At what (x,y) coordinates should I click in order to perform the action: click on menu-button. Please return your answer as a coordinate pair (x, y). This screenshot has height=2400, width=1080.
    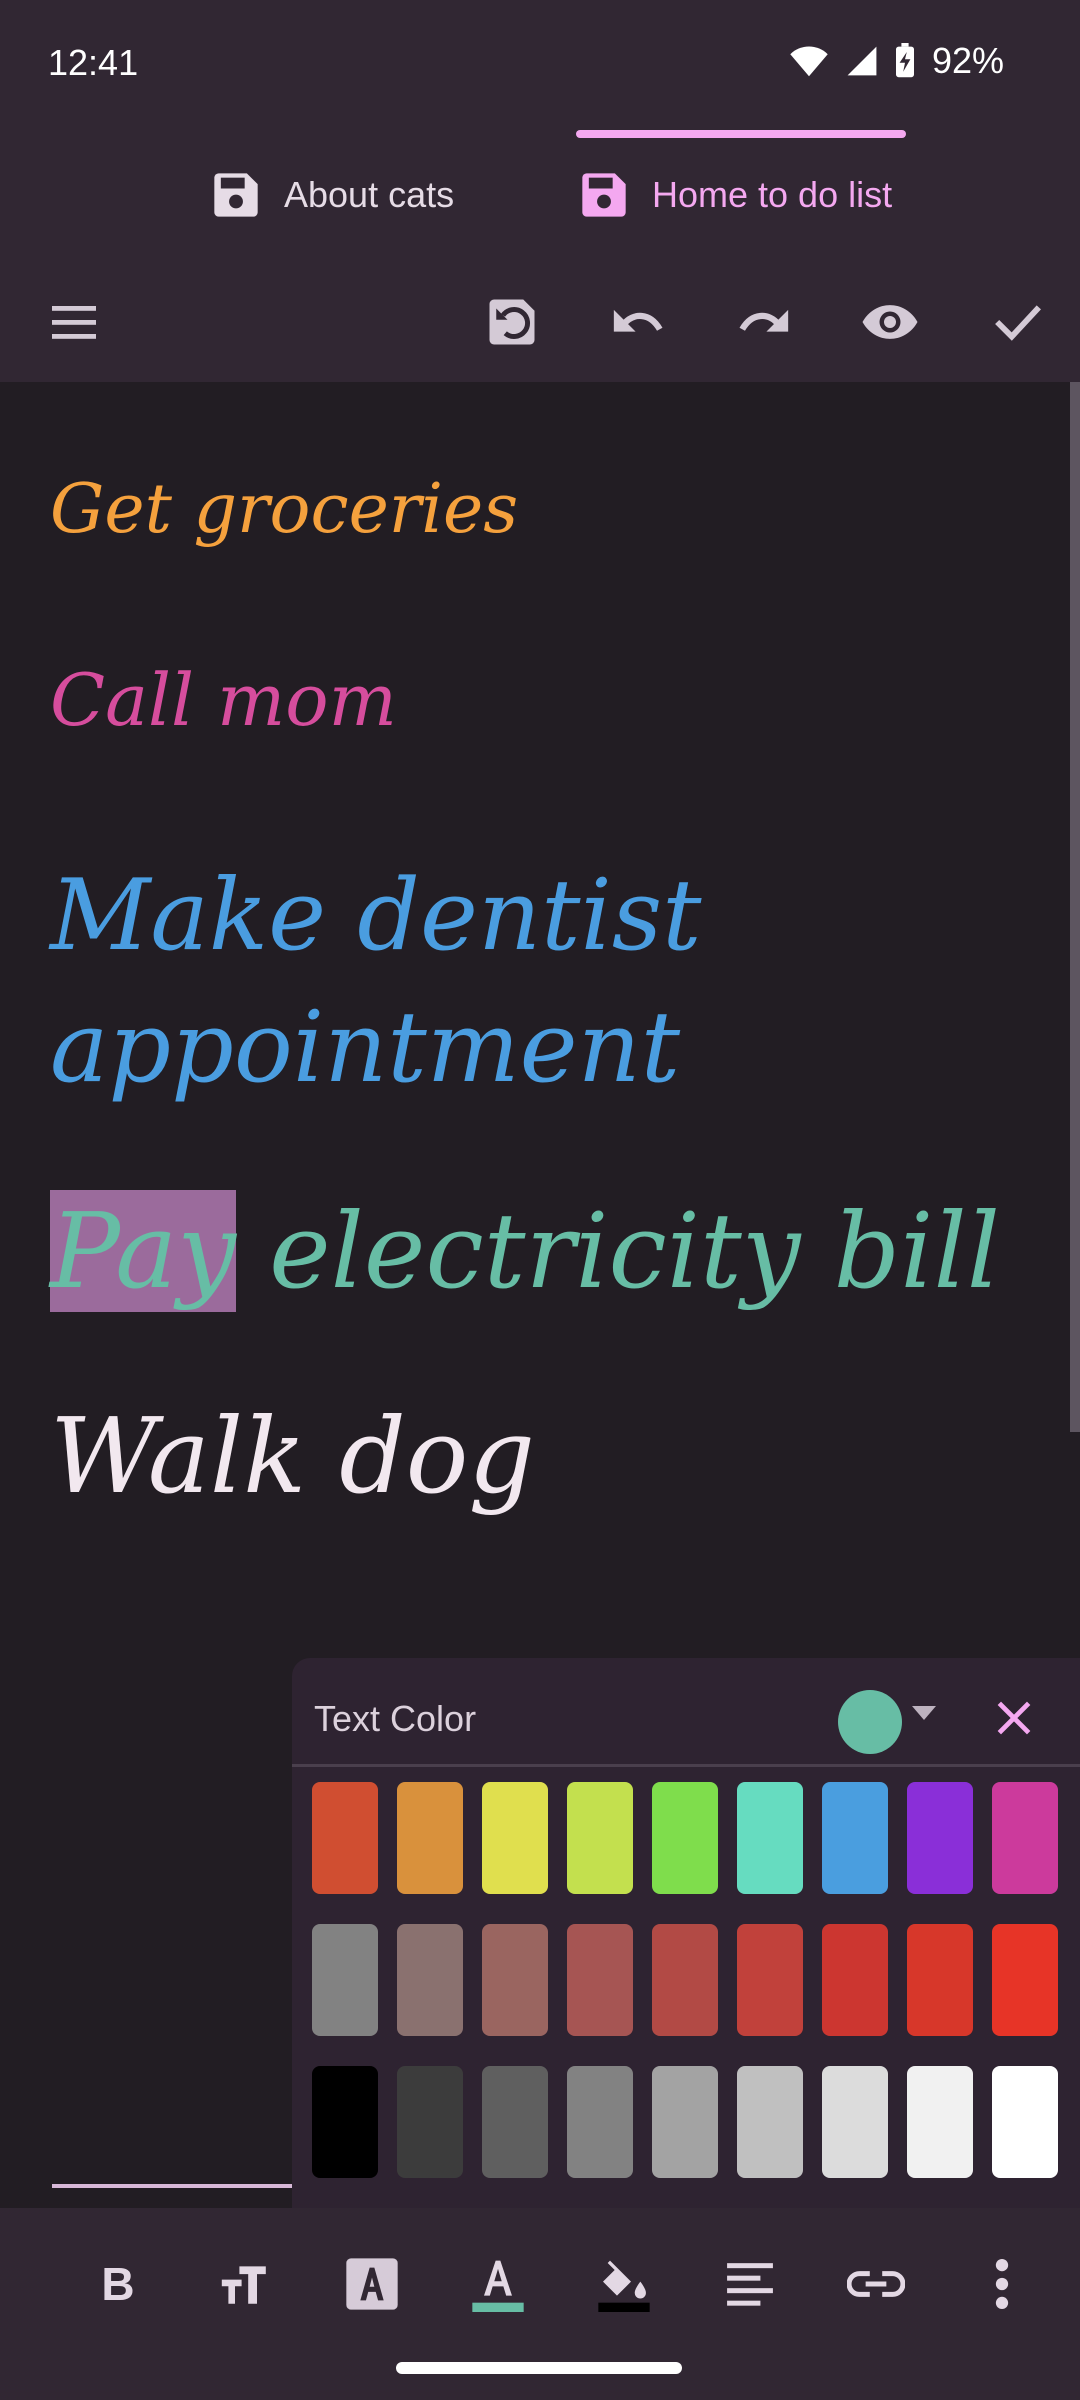
    Looking at the image, I should click on (74, 322).